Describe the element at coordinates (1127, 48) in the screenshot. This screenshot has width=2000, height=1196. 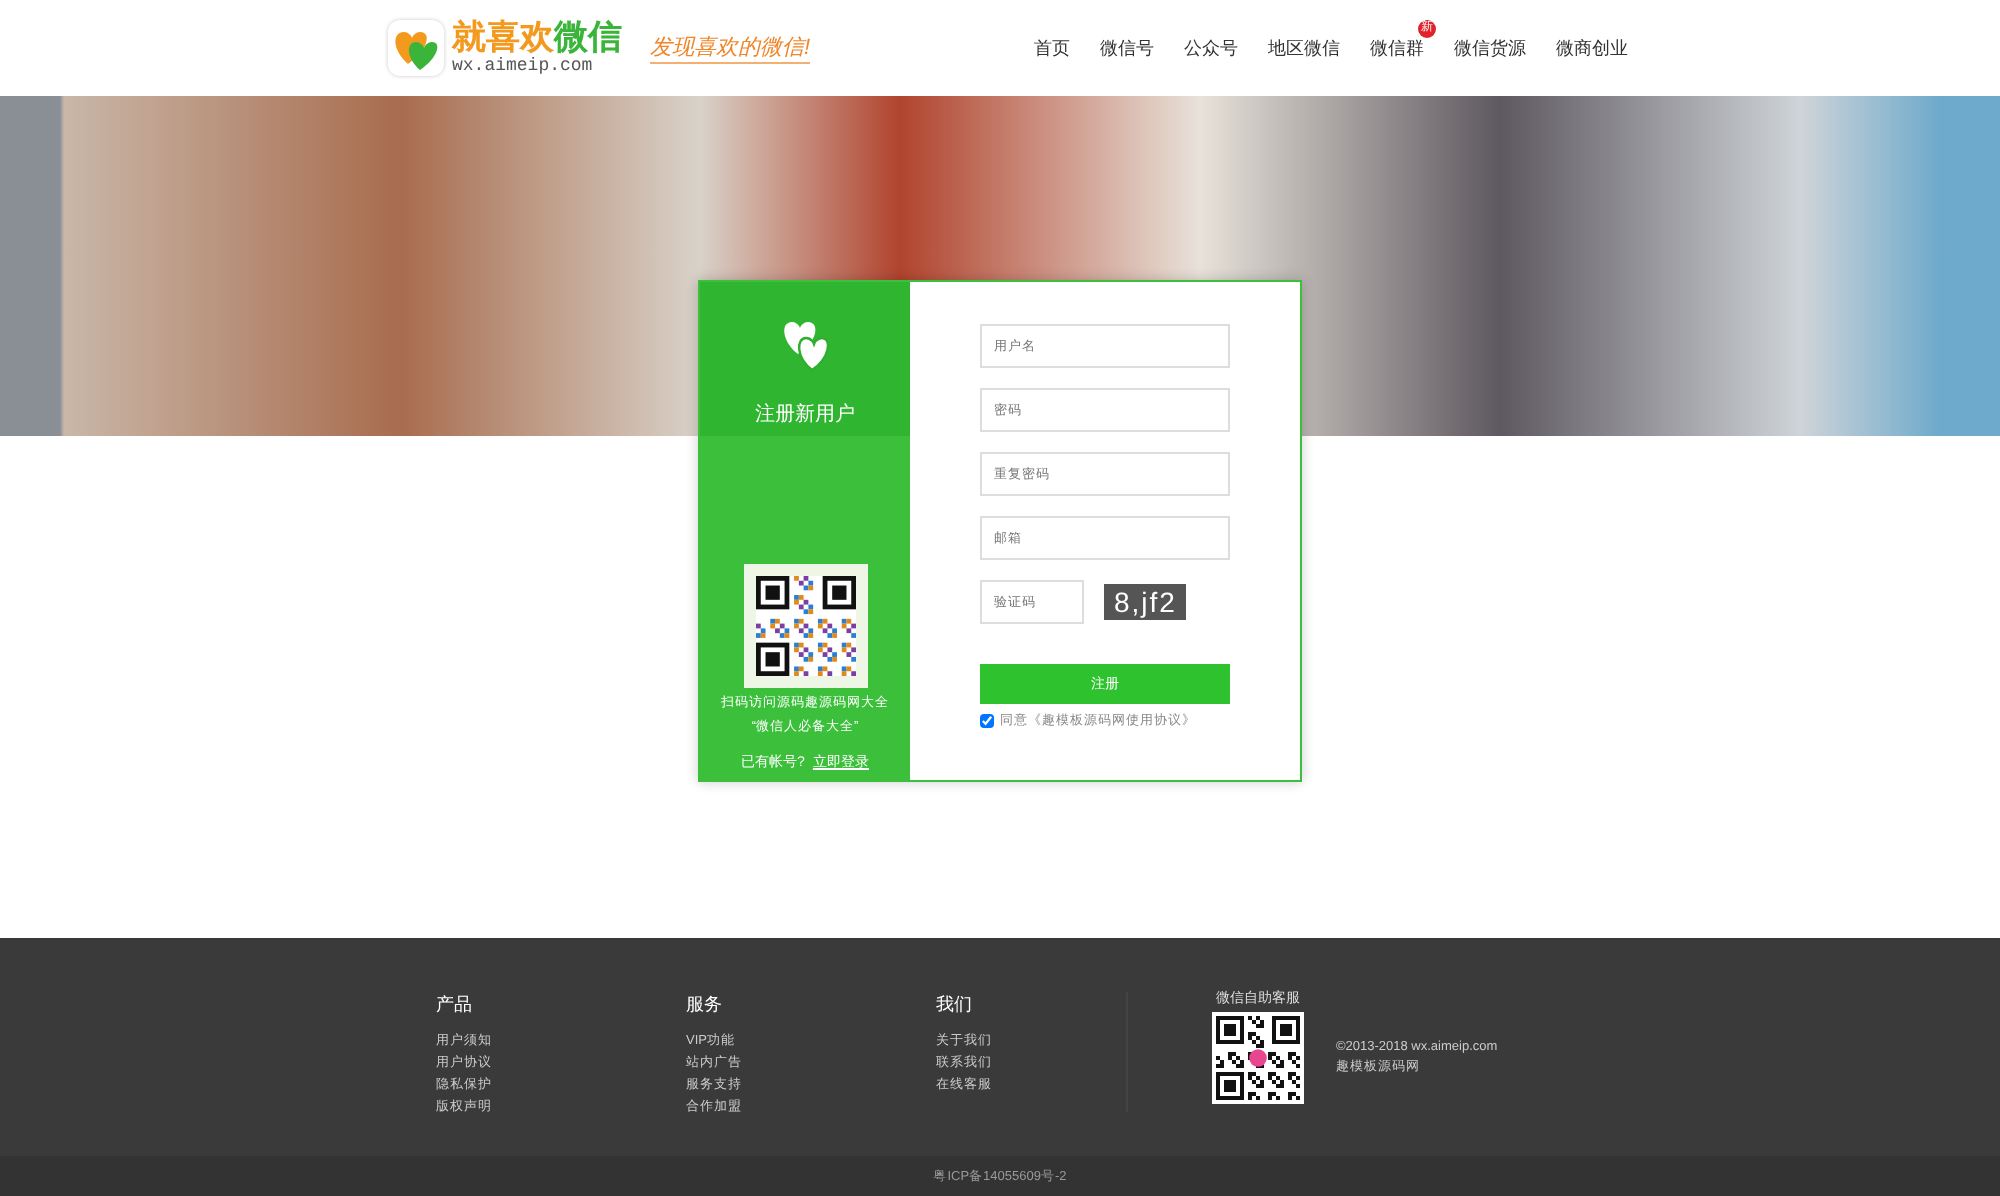
I see `nav-link: 微信号` at that location.